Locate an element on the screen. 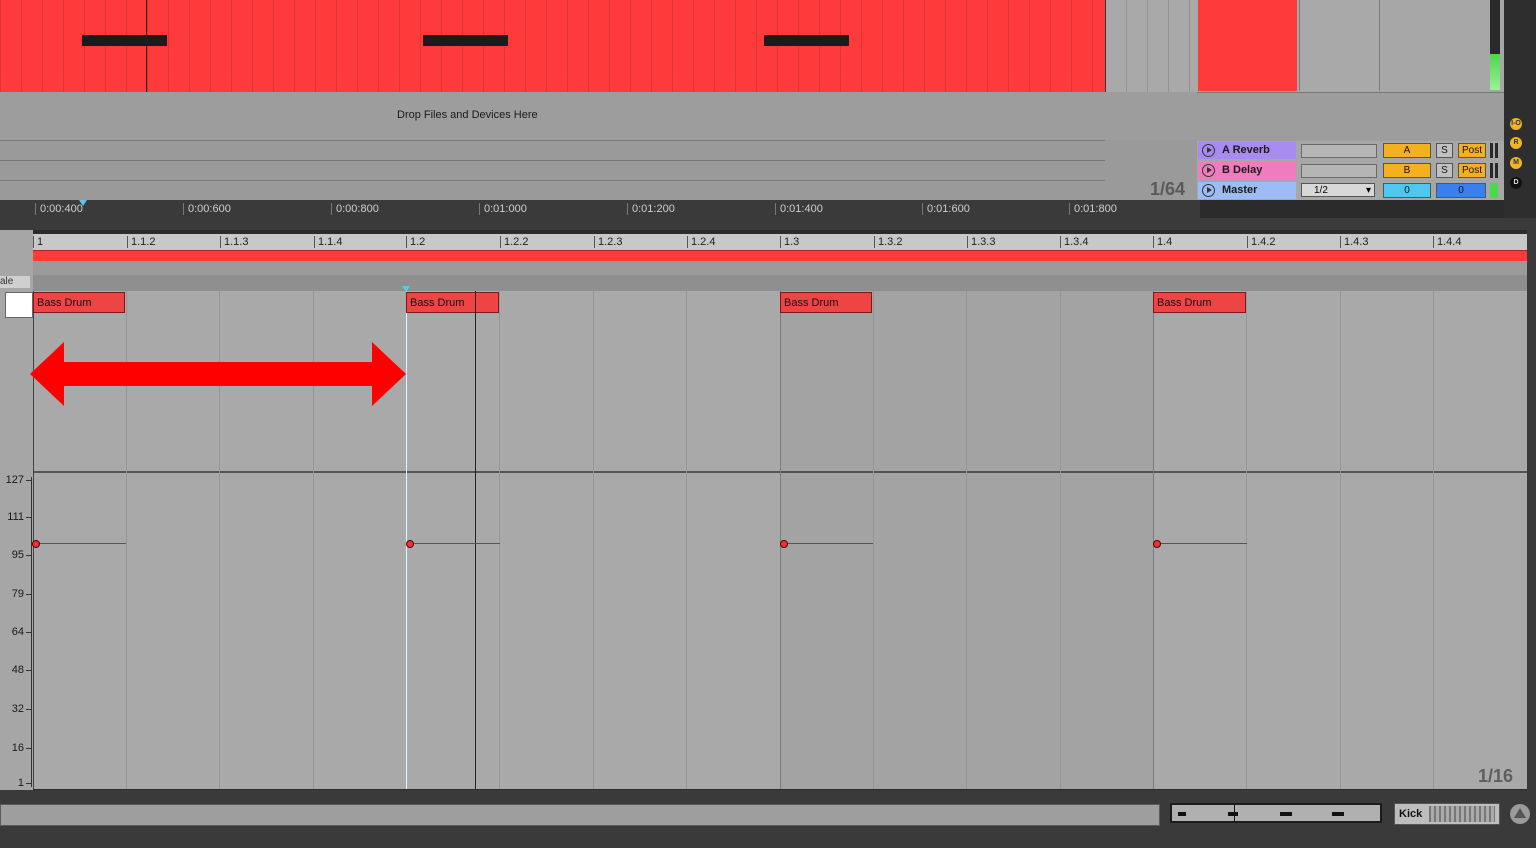  playhead-marker-icon is located at coordinates (83, 203).